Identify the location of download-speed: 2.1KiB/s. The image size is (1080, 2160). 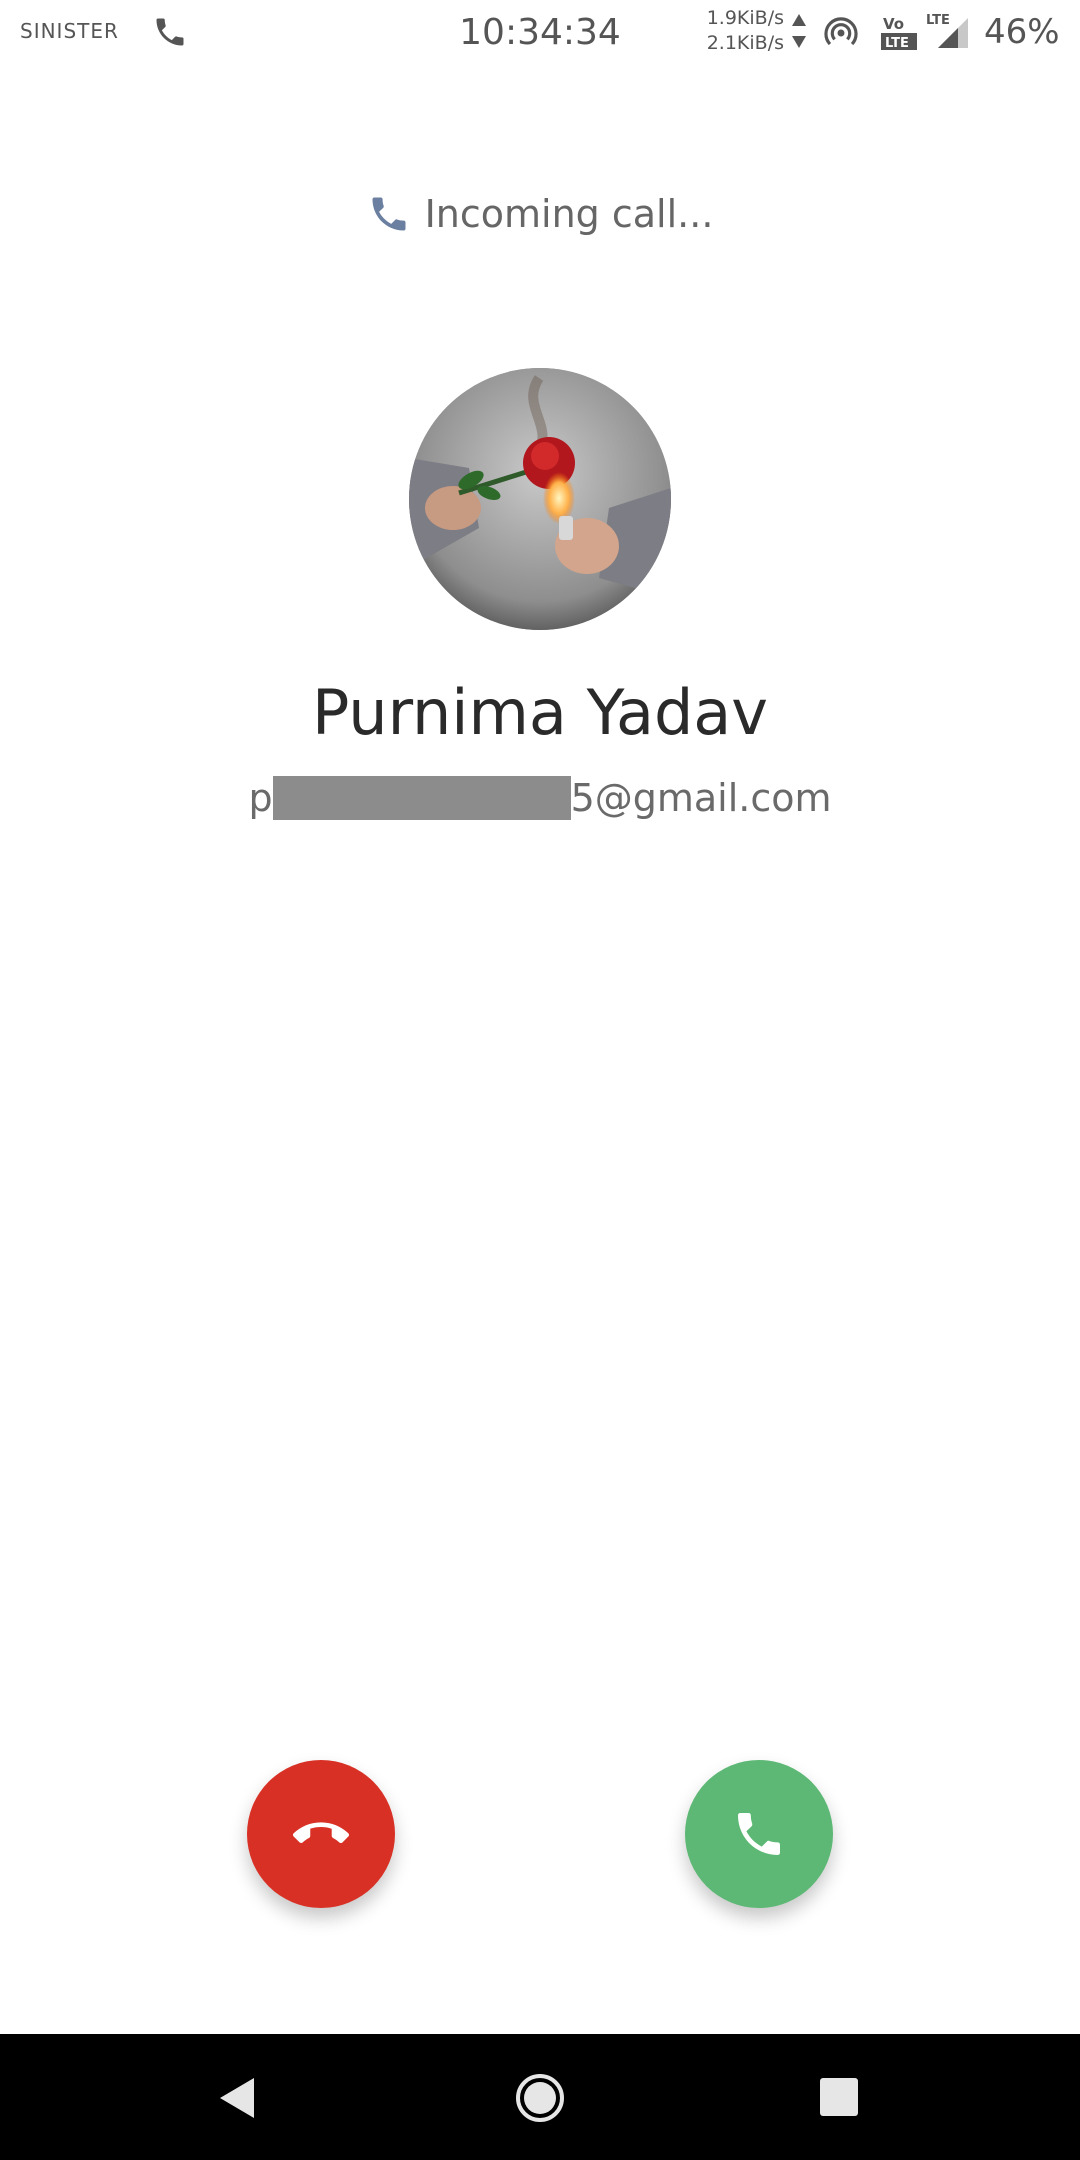
(745, 43).